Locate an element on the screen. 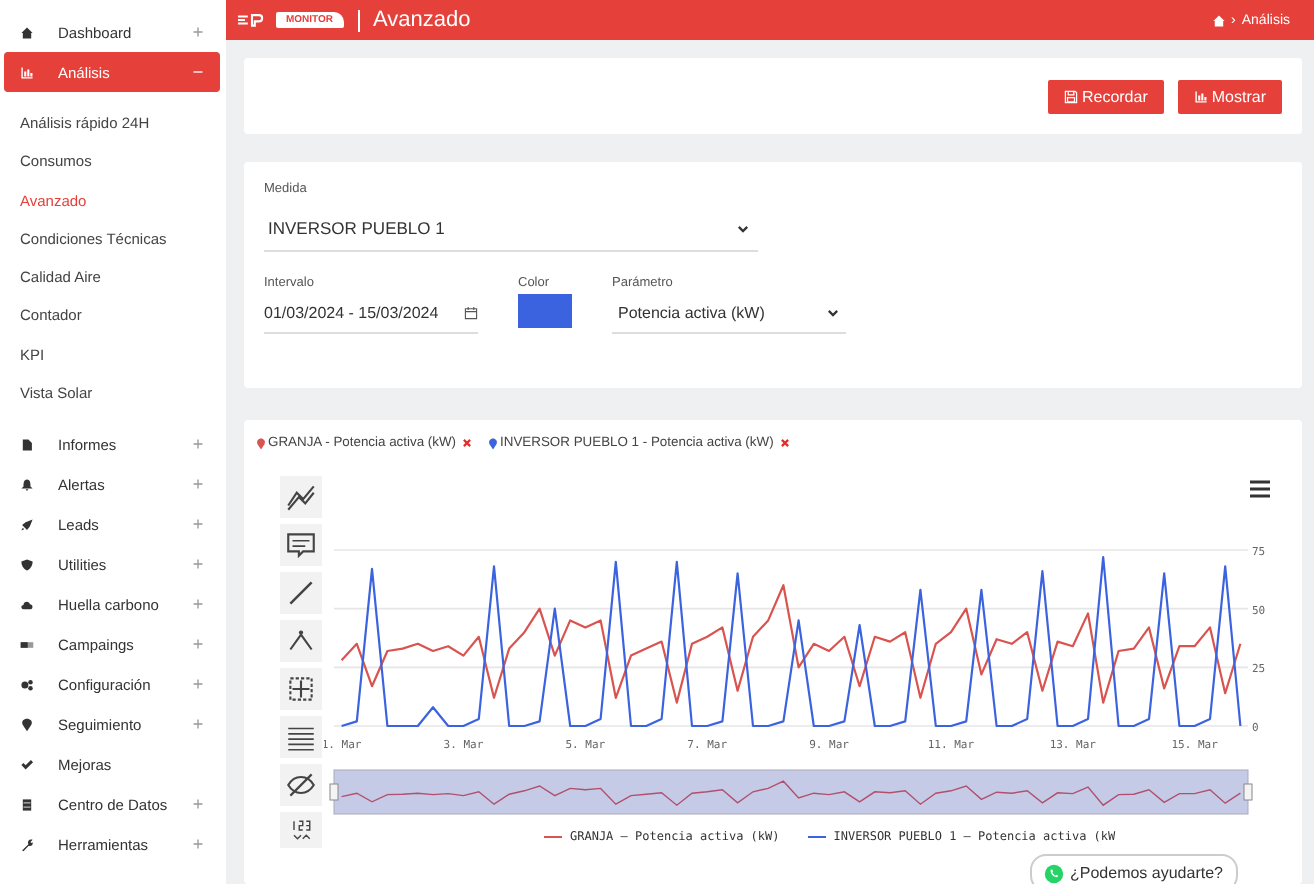  pin-icon is located at coordinates (27, 724).